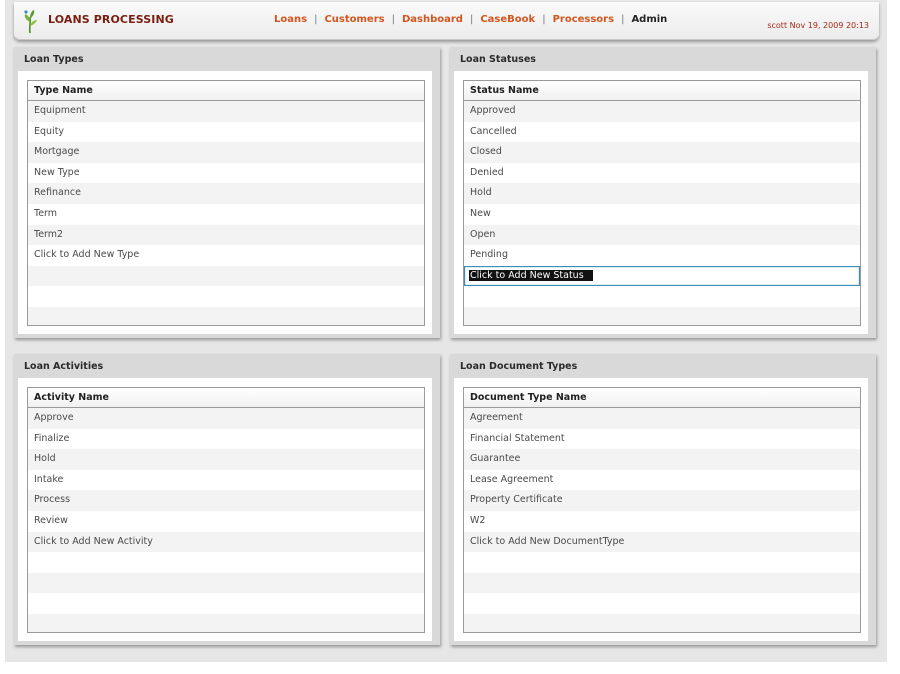  What do you see at coordinates (111, 19) in the screenshot?
I see `brand-title: LOANS PROCESSING` at bounding box center [111, 19].